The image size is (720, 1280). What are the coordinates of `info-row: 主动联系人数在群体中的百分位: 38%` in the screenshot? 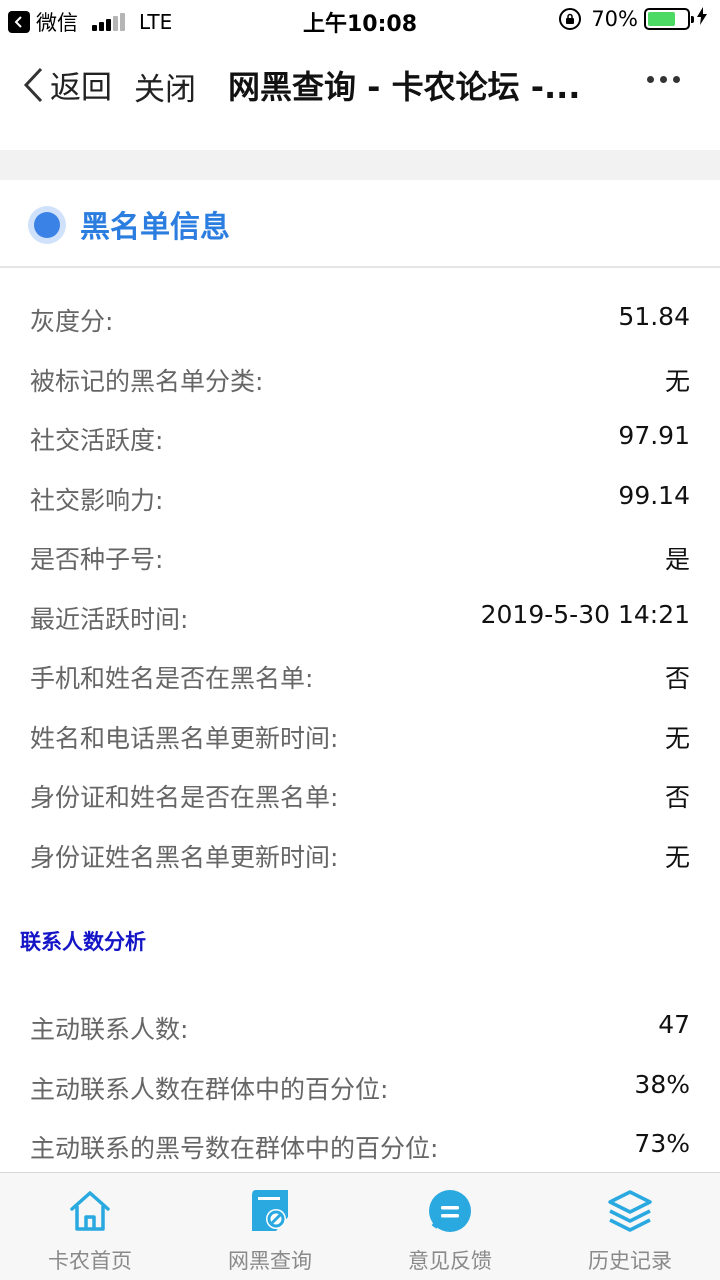 It's located at (360, 1086).